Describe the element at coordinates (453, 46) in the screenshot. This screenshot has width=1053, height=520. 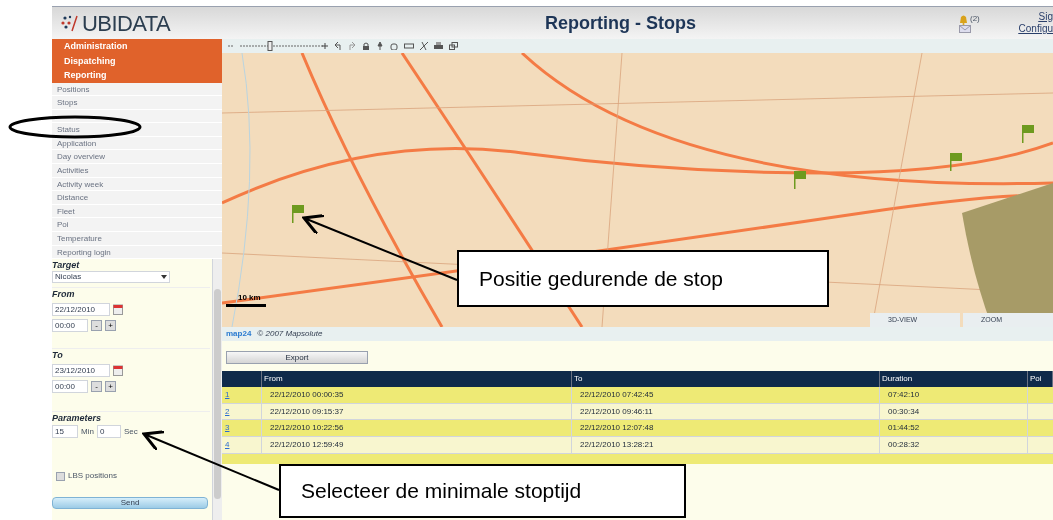
I see `windows-icon` at that location.